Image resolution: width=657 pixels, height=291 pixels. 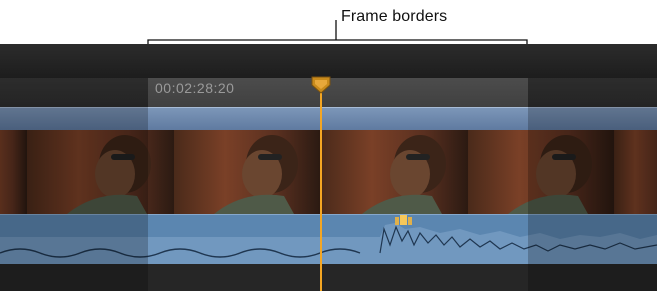 What do you see at coordinates (328, 119) in the screenshot?
I see `clip-title-bar` at bounding box center [328, 119].